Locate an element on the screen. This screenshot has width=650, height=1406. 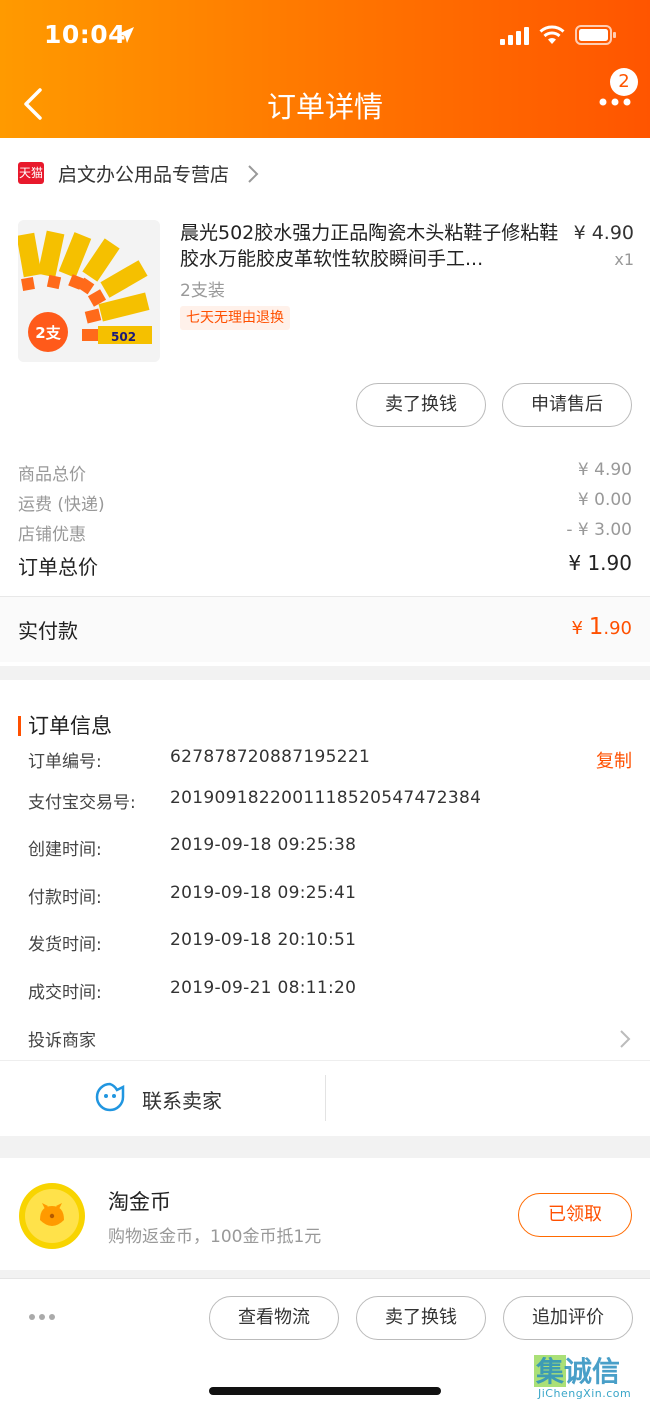
info-row-paid: 付款时间: 2019-09-18 09:25:41 is located at coordinates (330, 897).